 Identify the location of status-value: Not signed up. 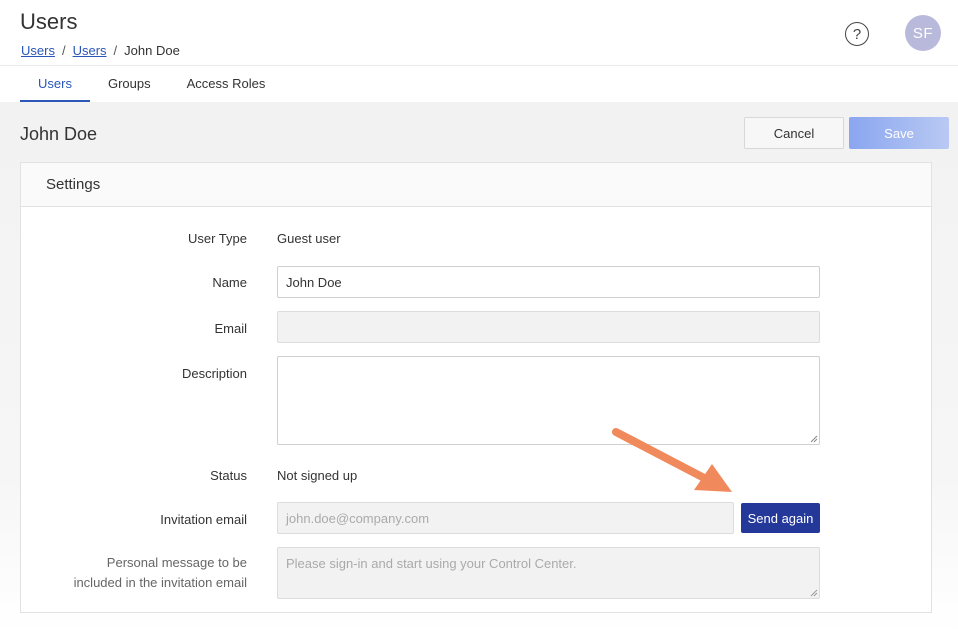
(317, 475).